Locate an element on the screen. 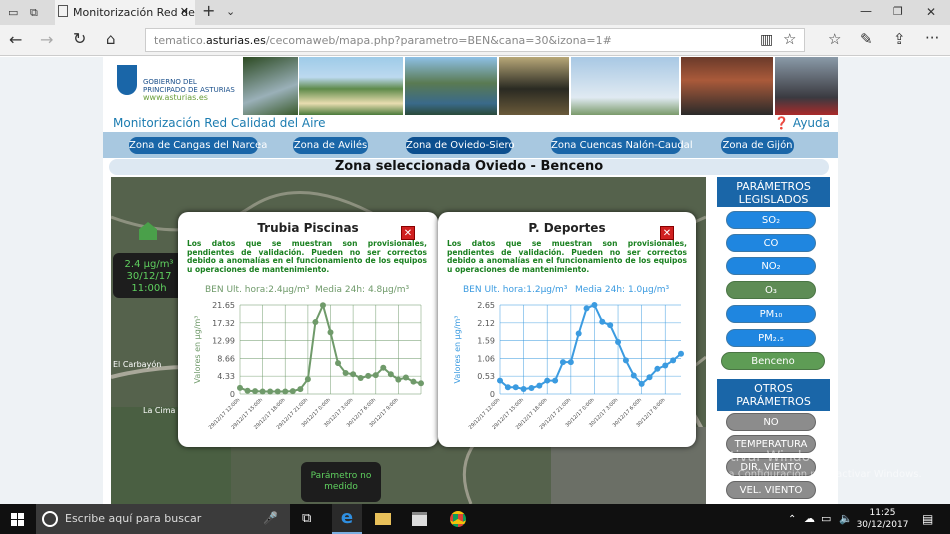  param-button-benceno: Benceno is located at coordinates (773, 361).